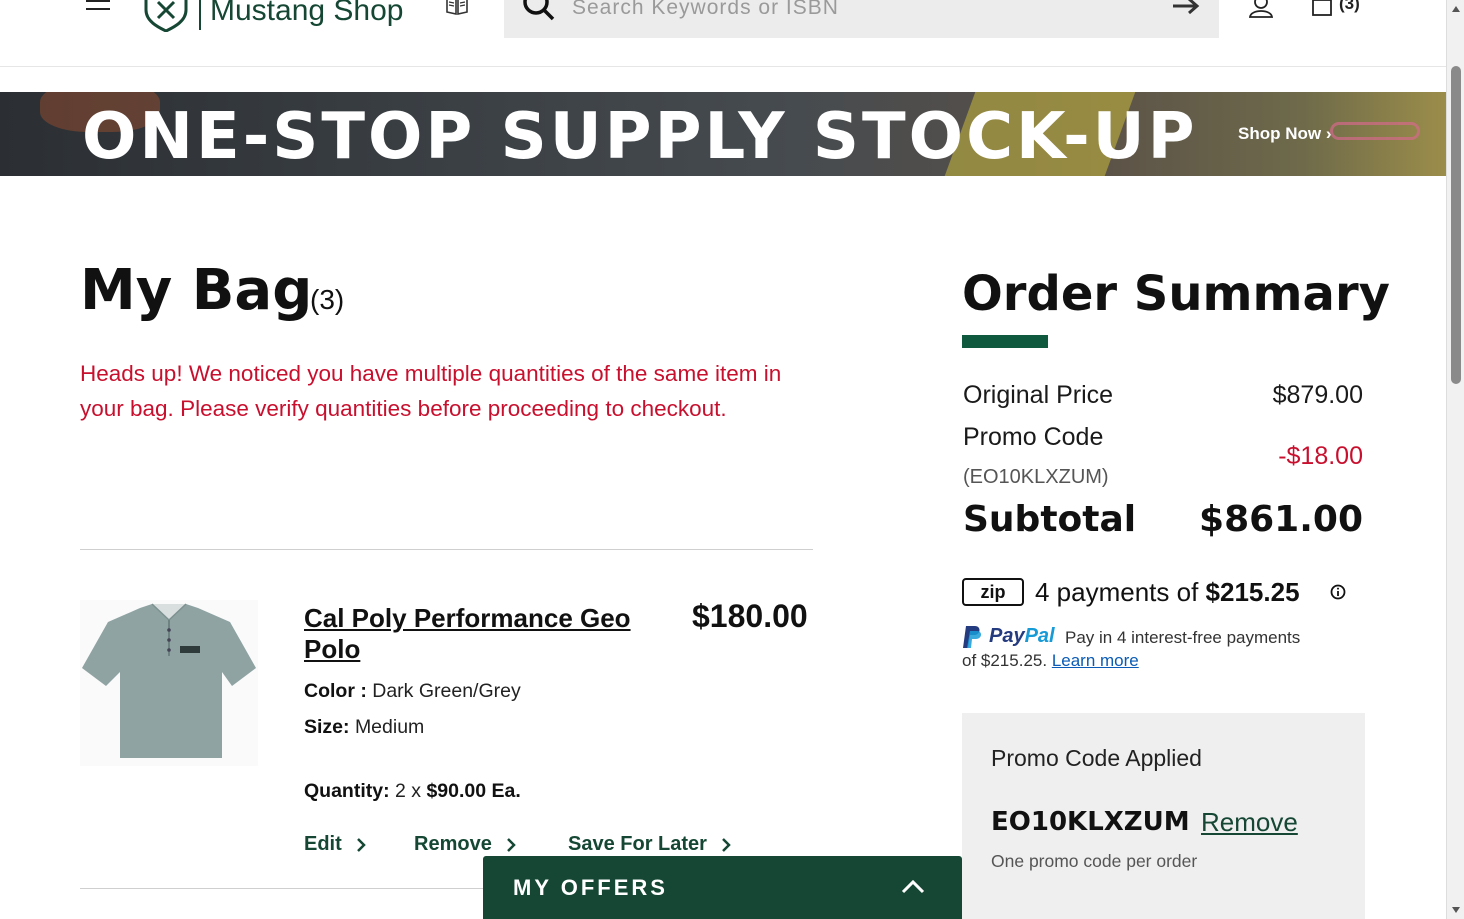  What do you see at coordinates (196, 290) in the screenshot?
I see `page-title: My Bag` at bounding box center [196, 290].